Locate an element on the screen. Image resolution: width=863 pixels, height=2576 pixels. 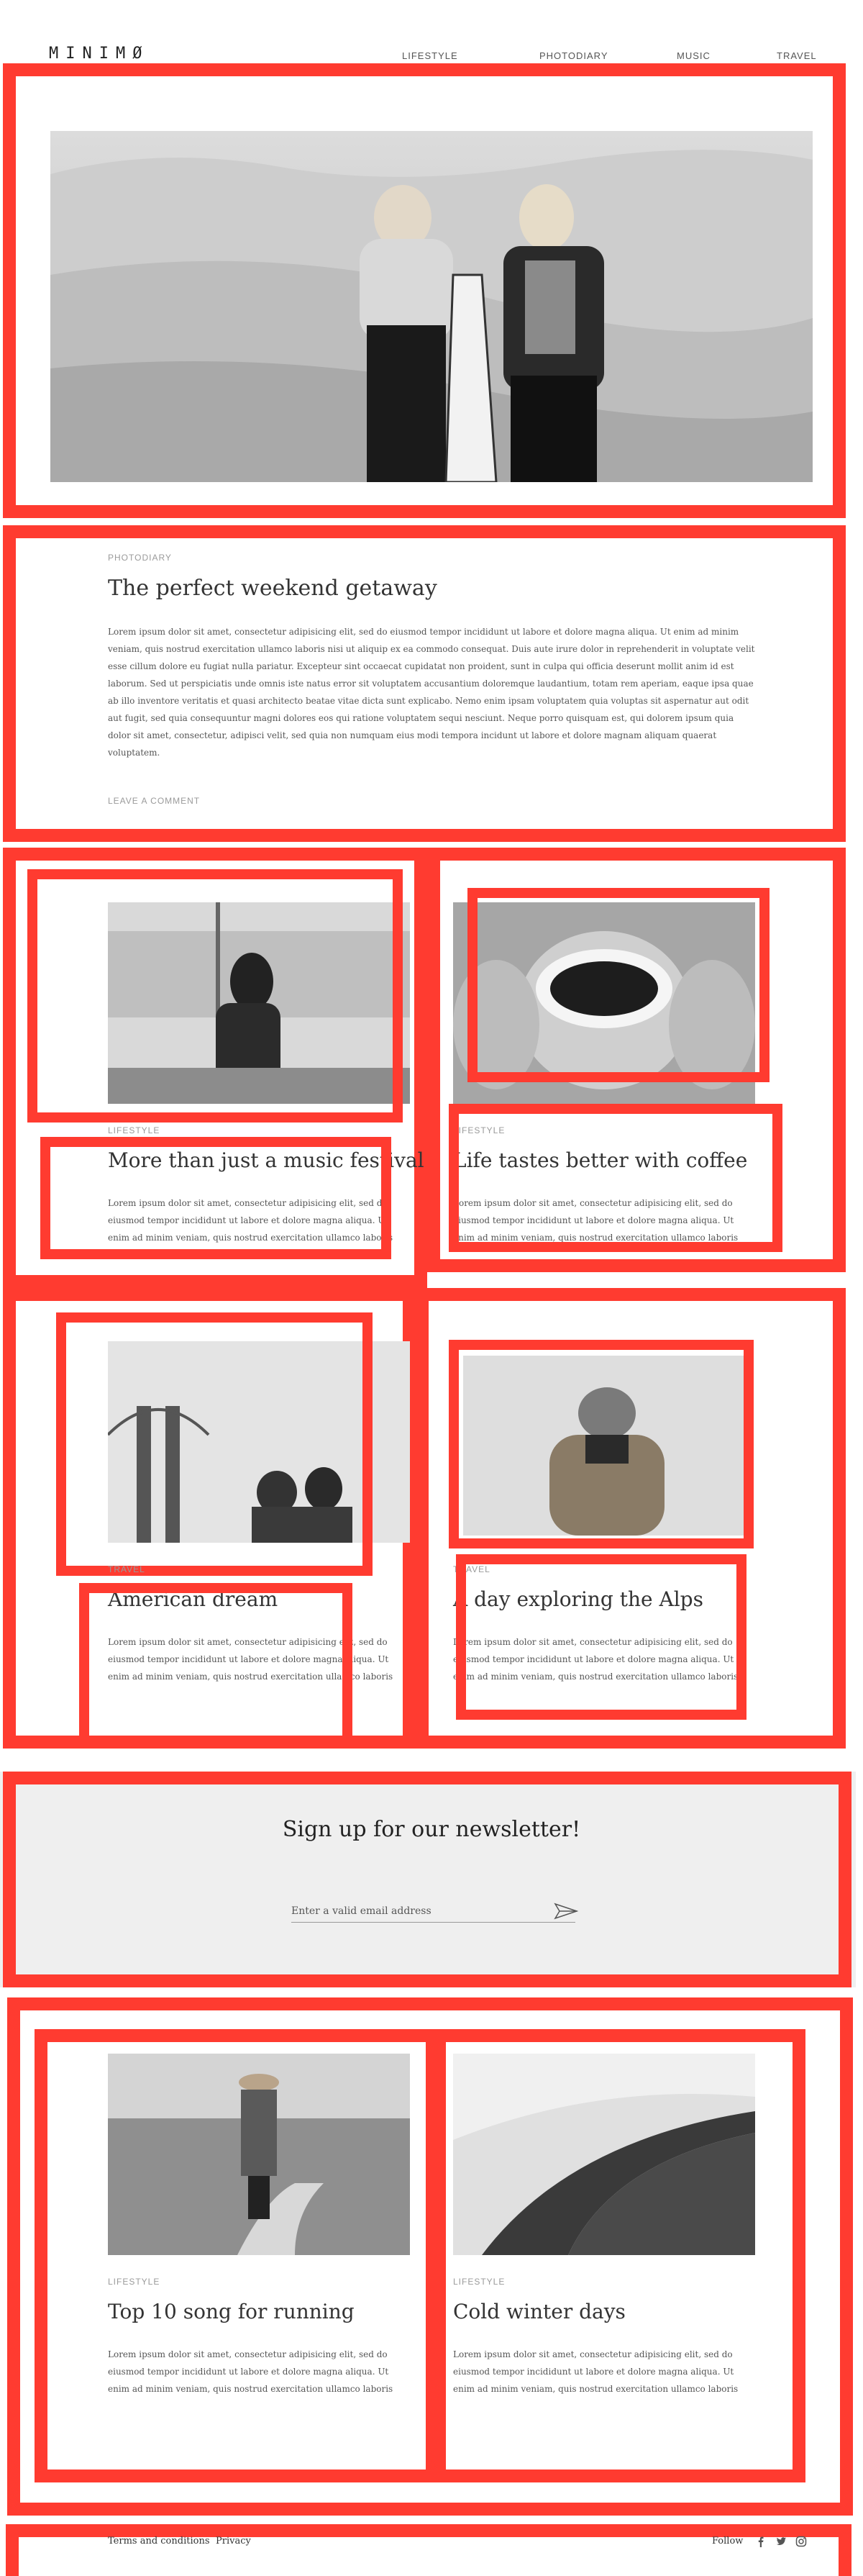
newsletter-outline is located at coordinates (427, 1880).